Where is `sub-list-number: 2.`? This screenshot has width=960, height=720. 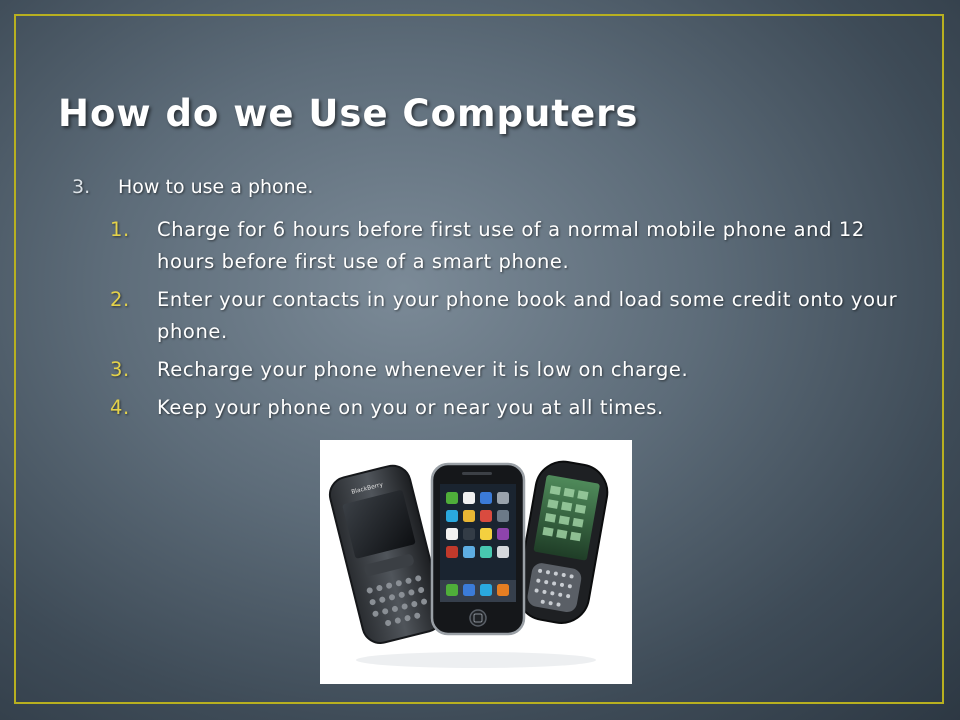 sub-list-number: 2. is located at coordinates (120, 299).